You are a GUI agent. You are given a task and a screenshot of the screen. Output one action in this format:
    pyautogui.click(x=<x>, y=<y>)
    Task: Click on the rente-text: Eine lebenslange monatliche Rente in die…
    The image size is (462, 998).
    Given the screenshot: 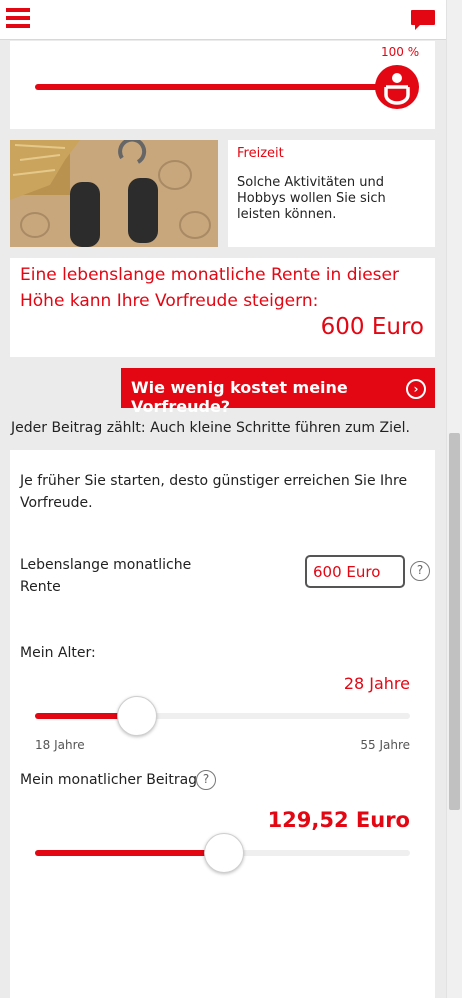 What is the action you would take?
    pyautogui.click(x=209, y=288)
    